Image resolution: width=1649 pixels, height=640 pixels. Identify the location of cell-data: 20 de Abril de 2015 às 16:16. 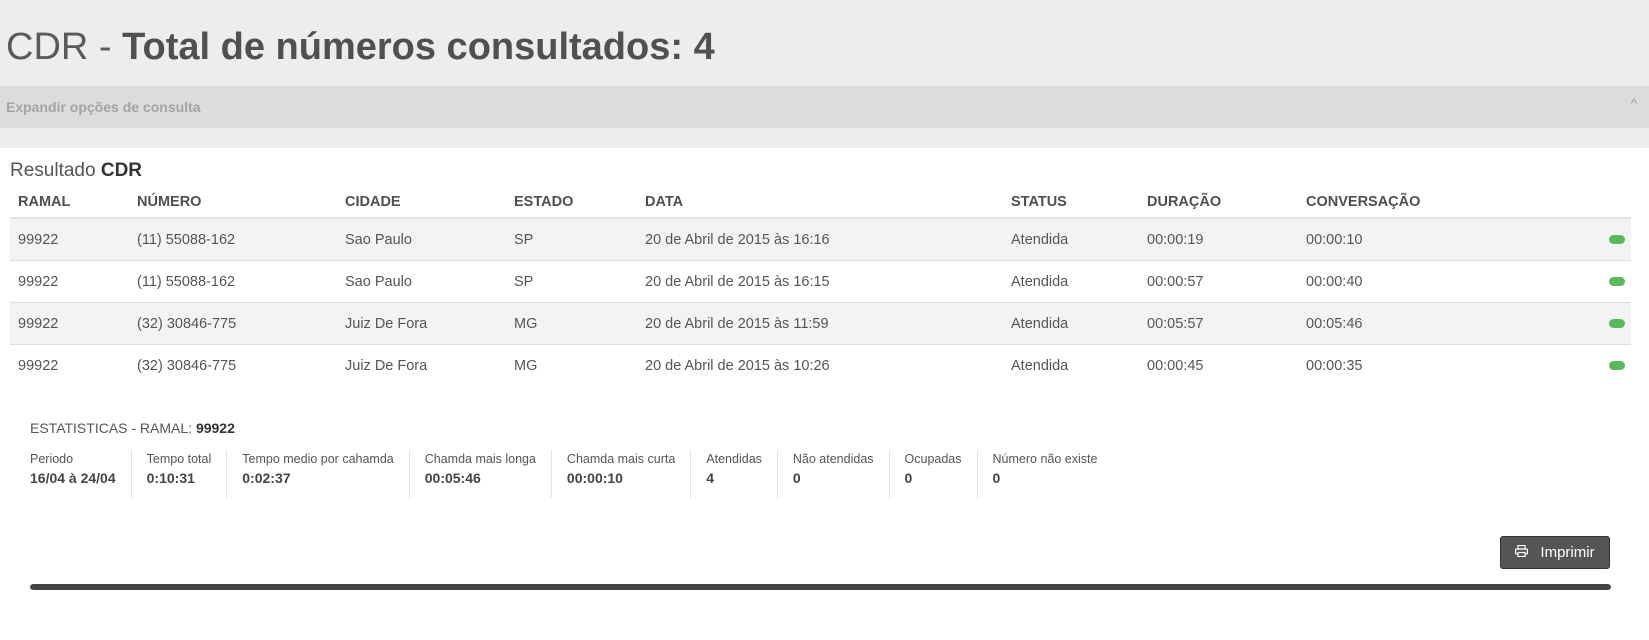
(820, 239).